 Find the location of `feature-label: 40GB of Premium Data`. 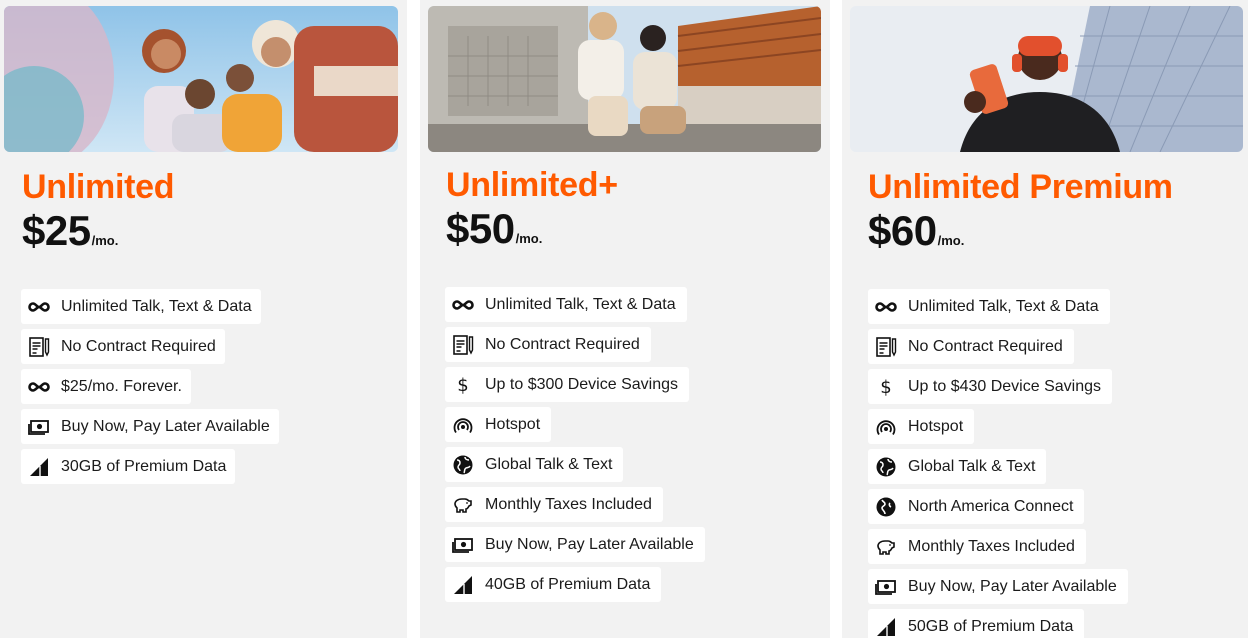

feature-label: 40GB of Premium Data is located at coordinates (568, 584).